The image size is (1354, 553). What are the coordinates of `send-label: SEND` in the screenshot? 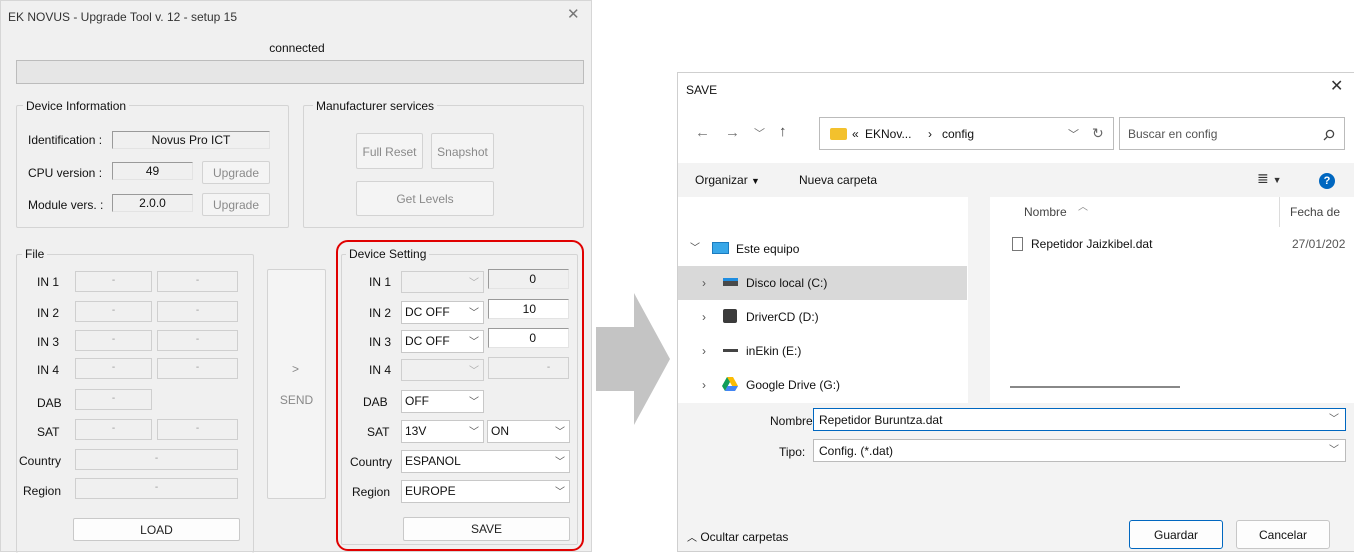 It's located at (296, 400).